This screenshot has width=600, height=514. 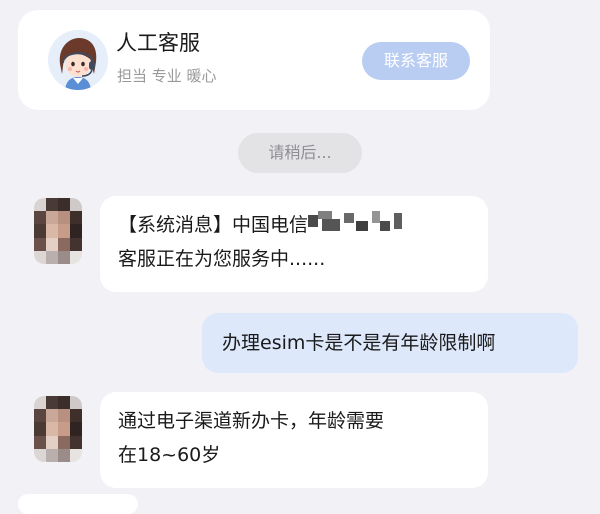 What do you see at coordinates (251, 421) in the screenshot?
I see `message-line: 通过电子渠道新办卡，年龄需要` at bounding box center [251, 421].